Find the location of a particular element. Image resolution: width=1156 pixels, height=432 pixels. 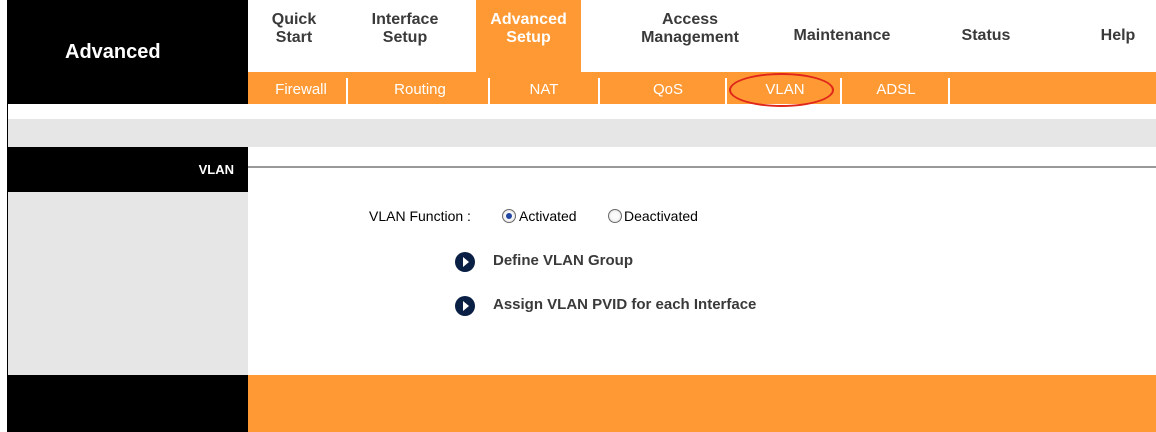

tab-label: Quick Start is located at coordinates (294, 28).